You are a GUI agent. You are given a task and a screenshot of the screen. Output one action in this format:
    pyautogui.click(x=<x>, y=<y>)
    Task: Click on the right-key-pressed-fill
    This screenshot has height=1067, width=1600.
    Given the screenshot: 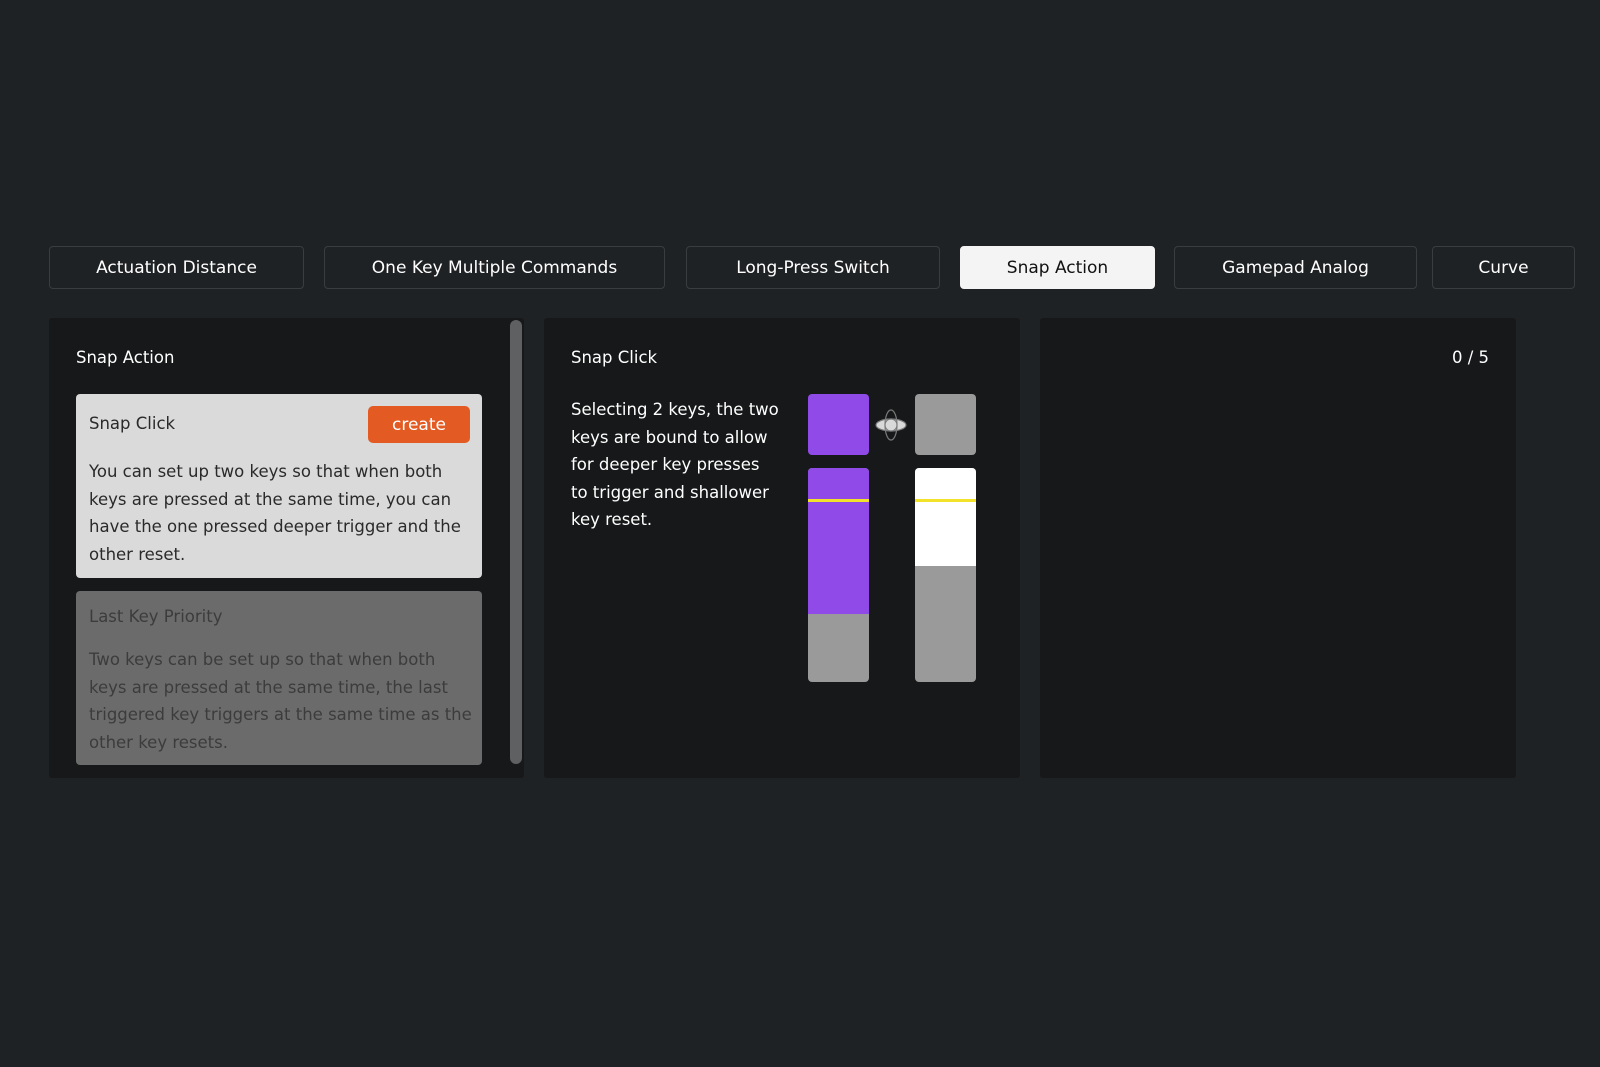 What is the action you would take?
    pyautogui.click(x=945, y=517)
    